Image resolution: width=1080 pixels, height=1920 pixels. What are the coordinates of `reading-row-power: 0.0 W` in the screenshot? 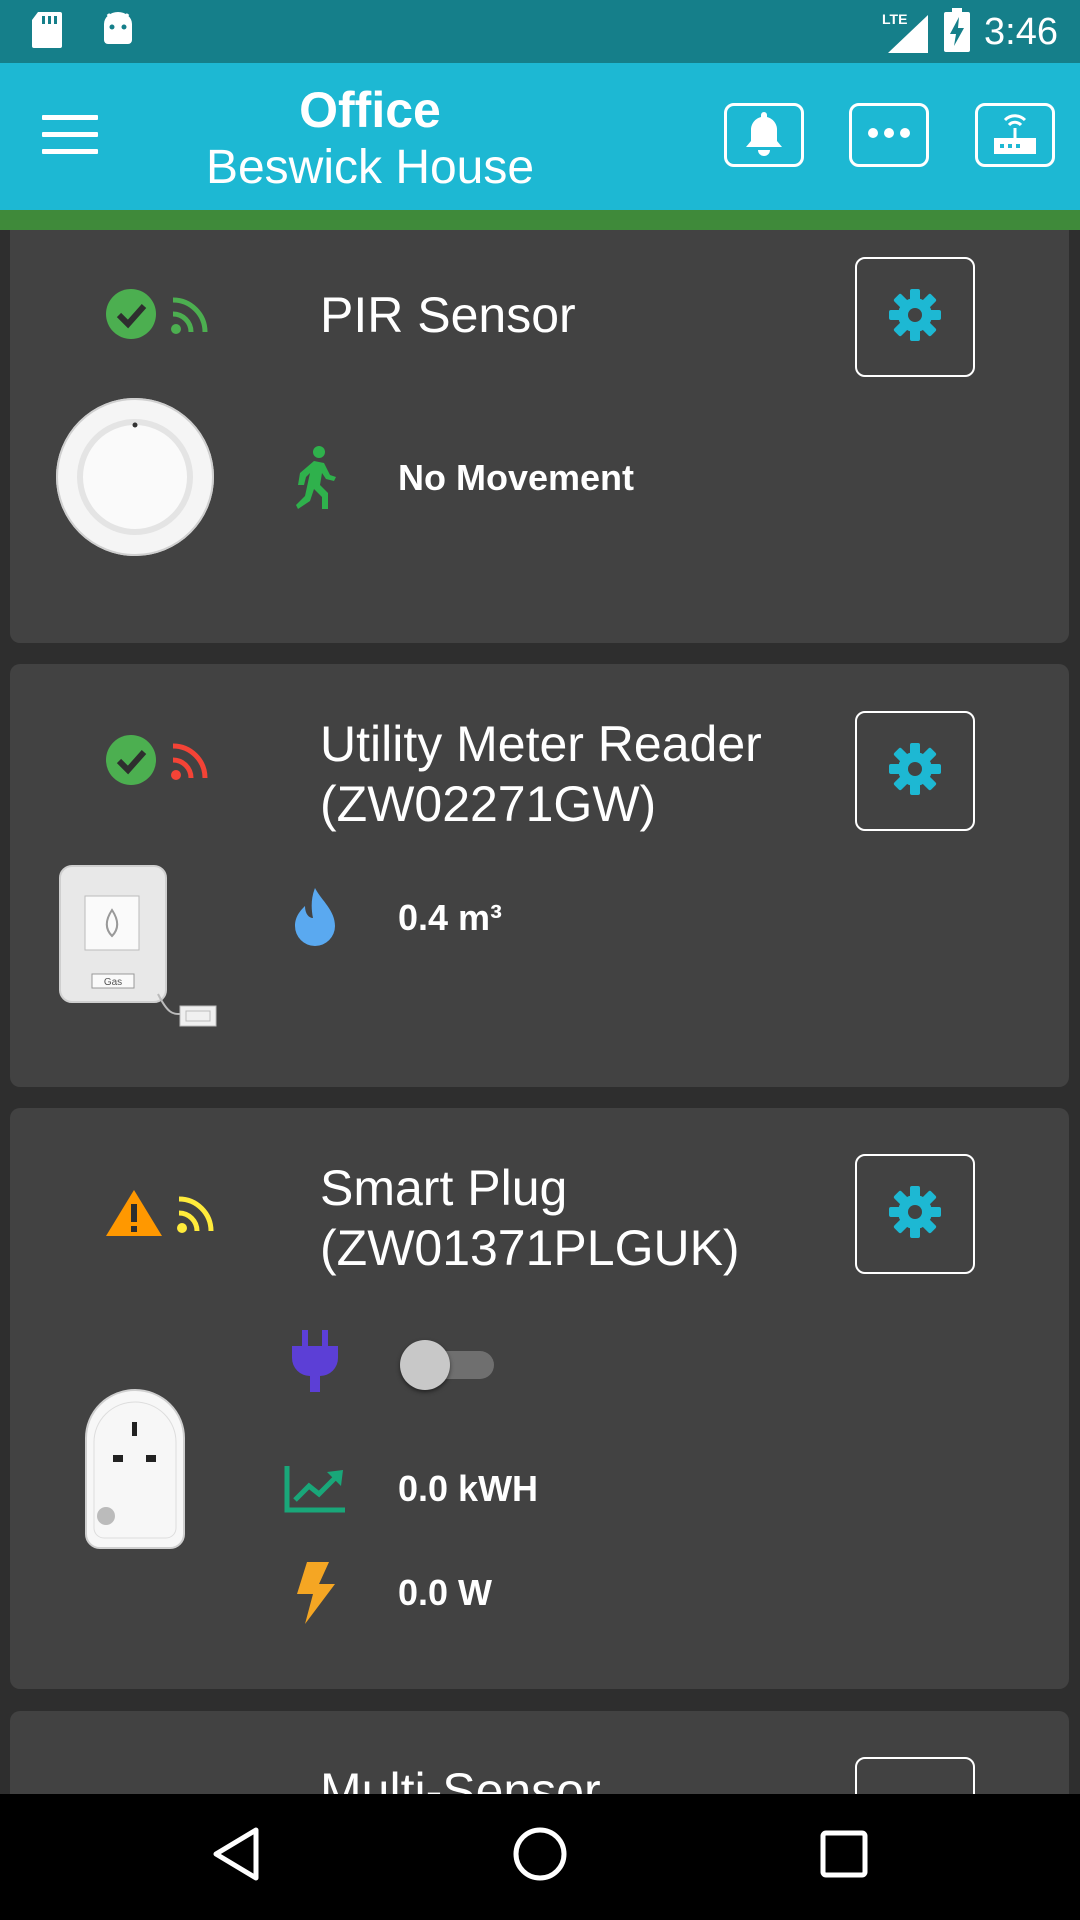 It's located at (386, 1593).